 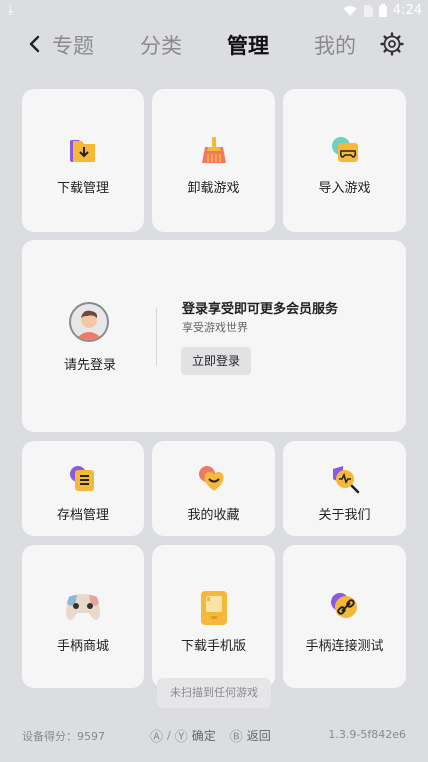 I want to click on search-heartbeat-icon, so click(x=345, y=480).